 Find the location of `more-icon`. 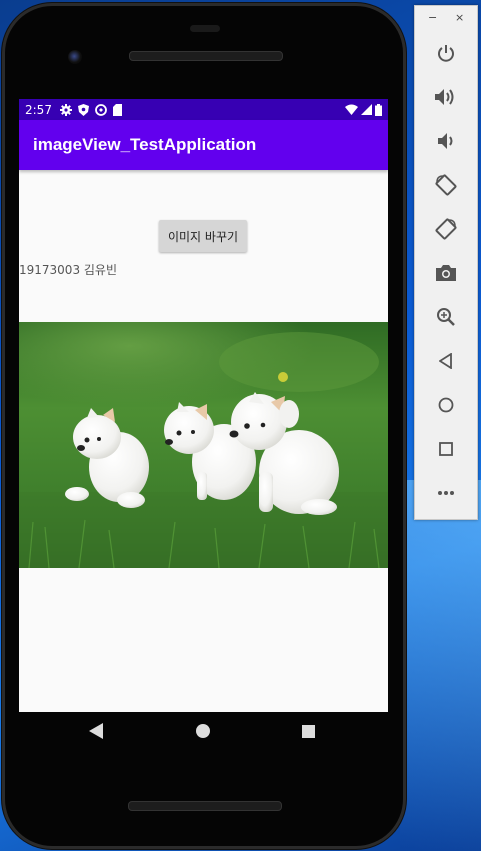

more-icon is located at coordinates (446, 493).